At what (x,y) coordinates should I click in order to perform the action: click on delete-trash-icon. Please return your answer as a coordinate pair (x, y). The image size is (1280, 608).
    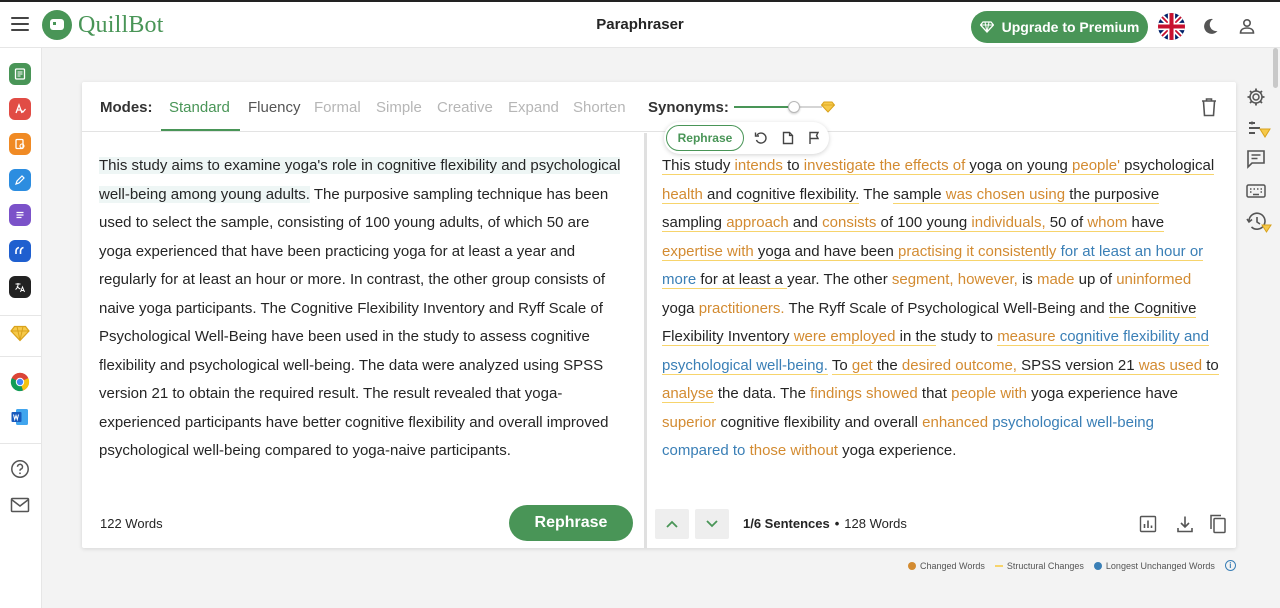
    Looking at the image, I should click on (1209, 109).